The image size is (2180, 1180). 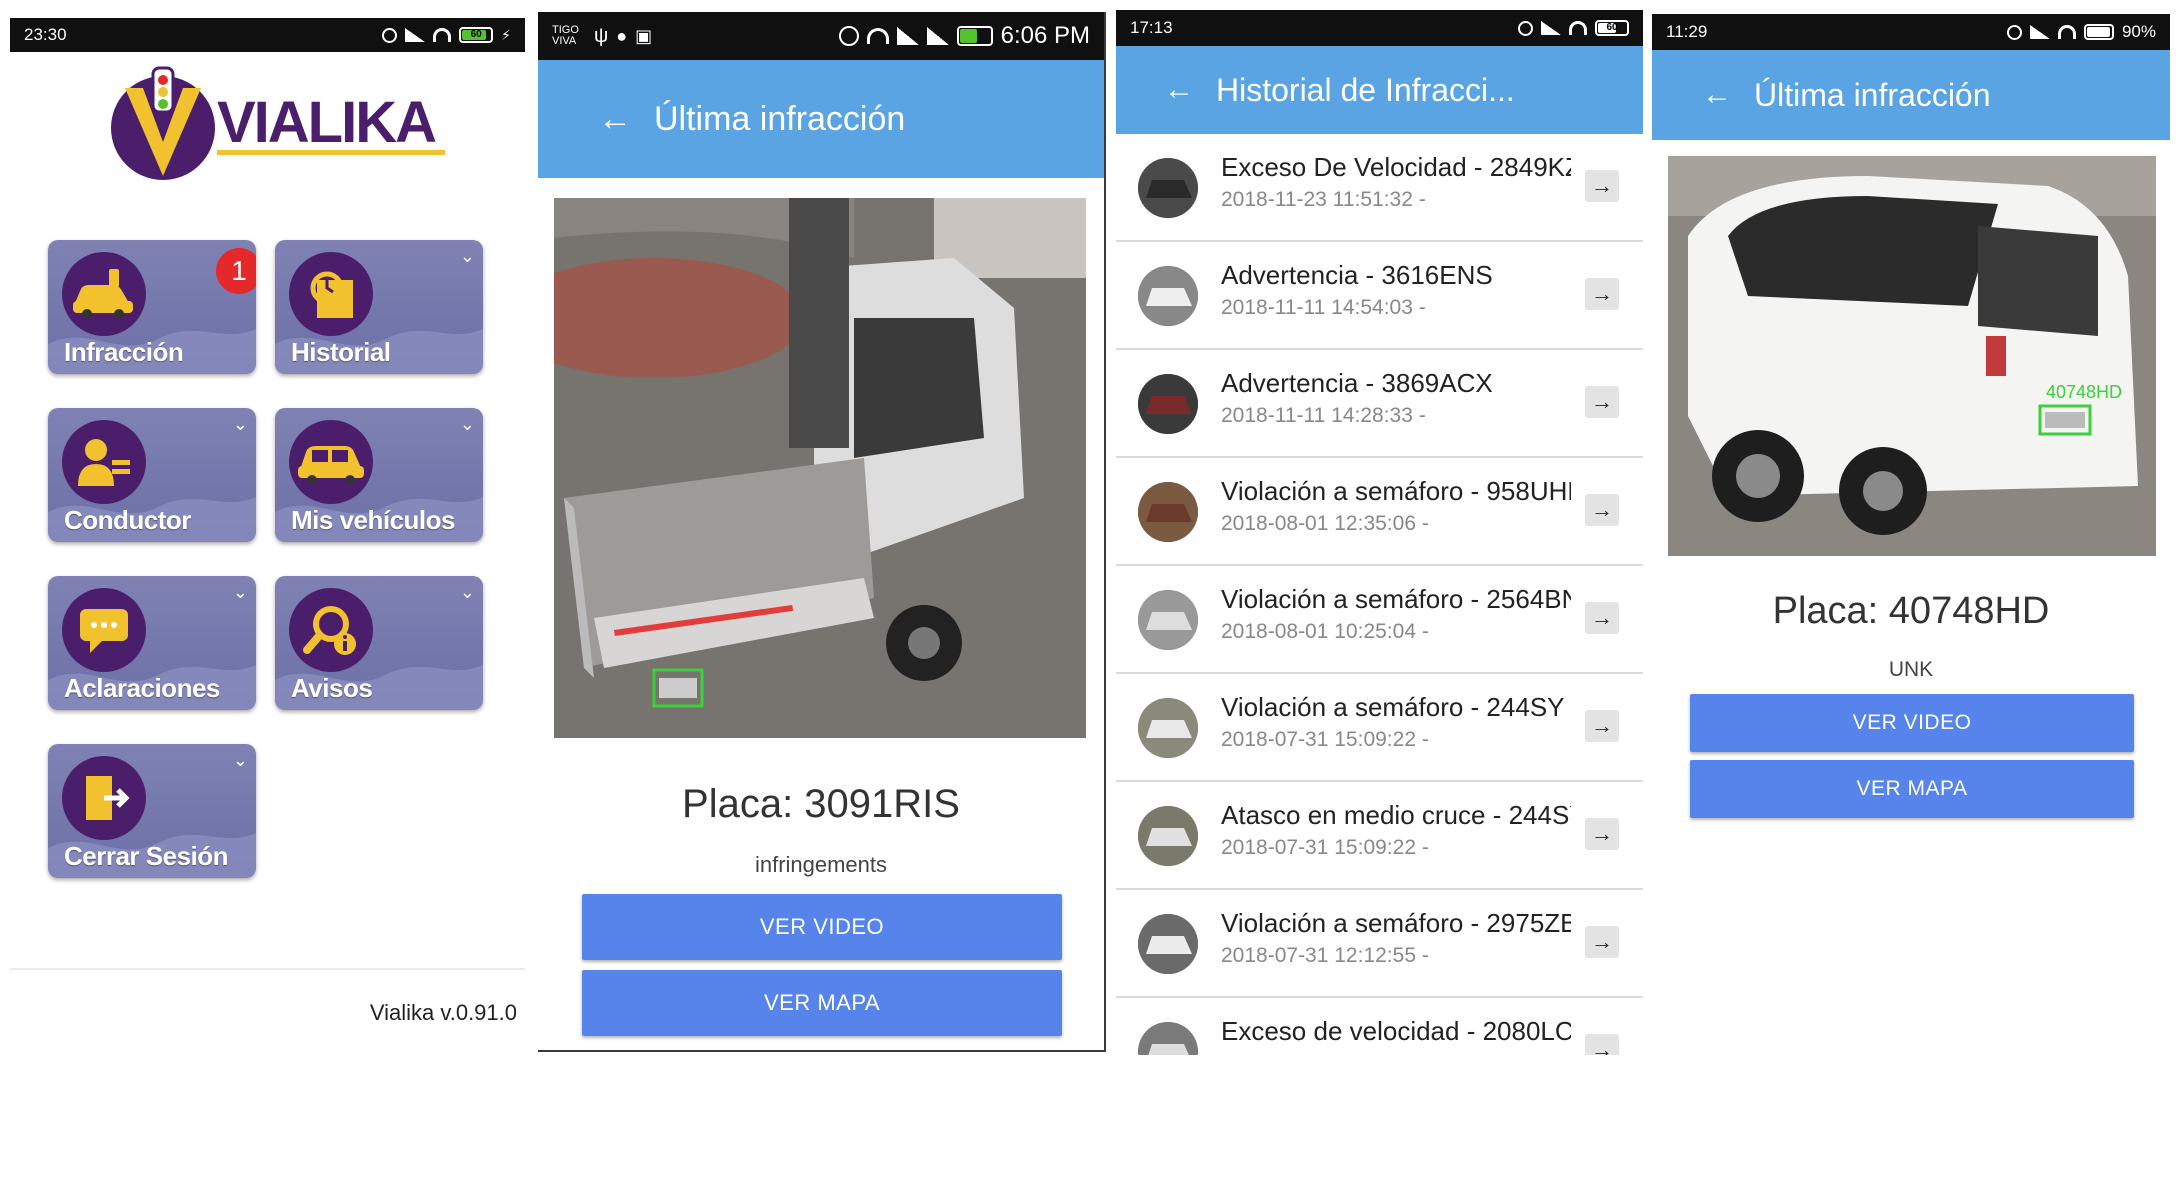 I want to click on tile-label: Aclaraciones, so click(x=142, y=688).